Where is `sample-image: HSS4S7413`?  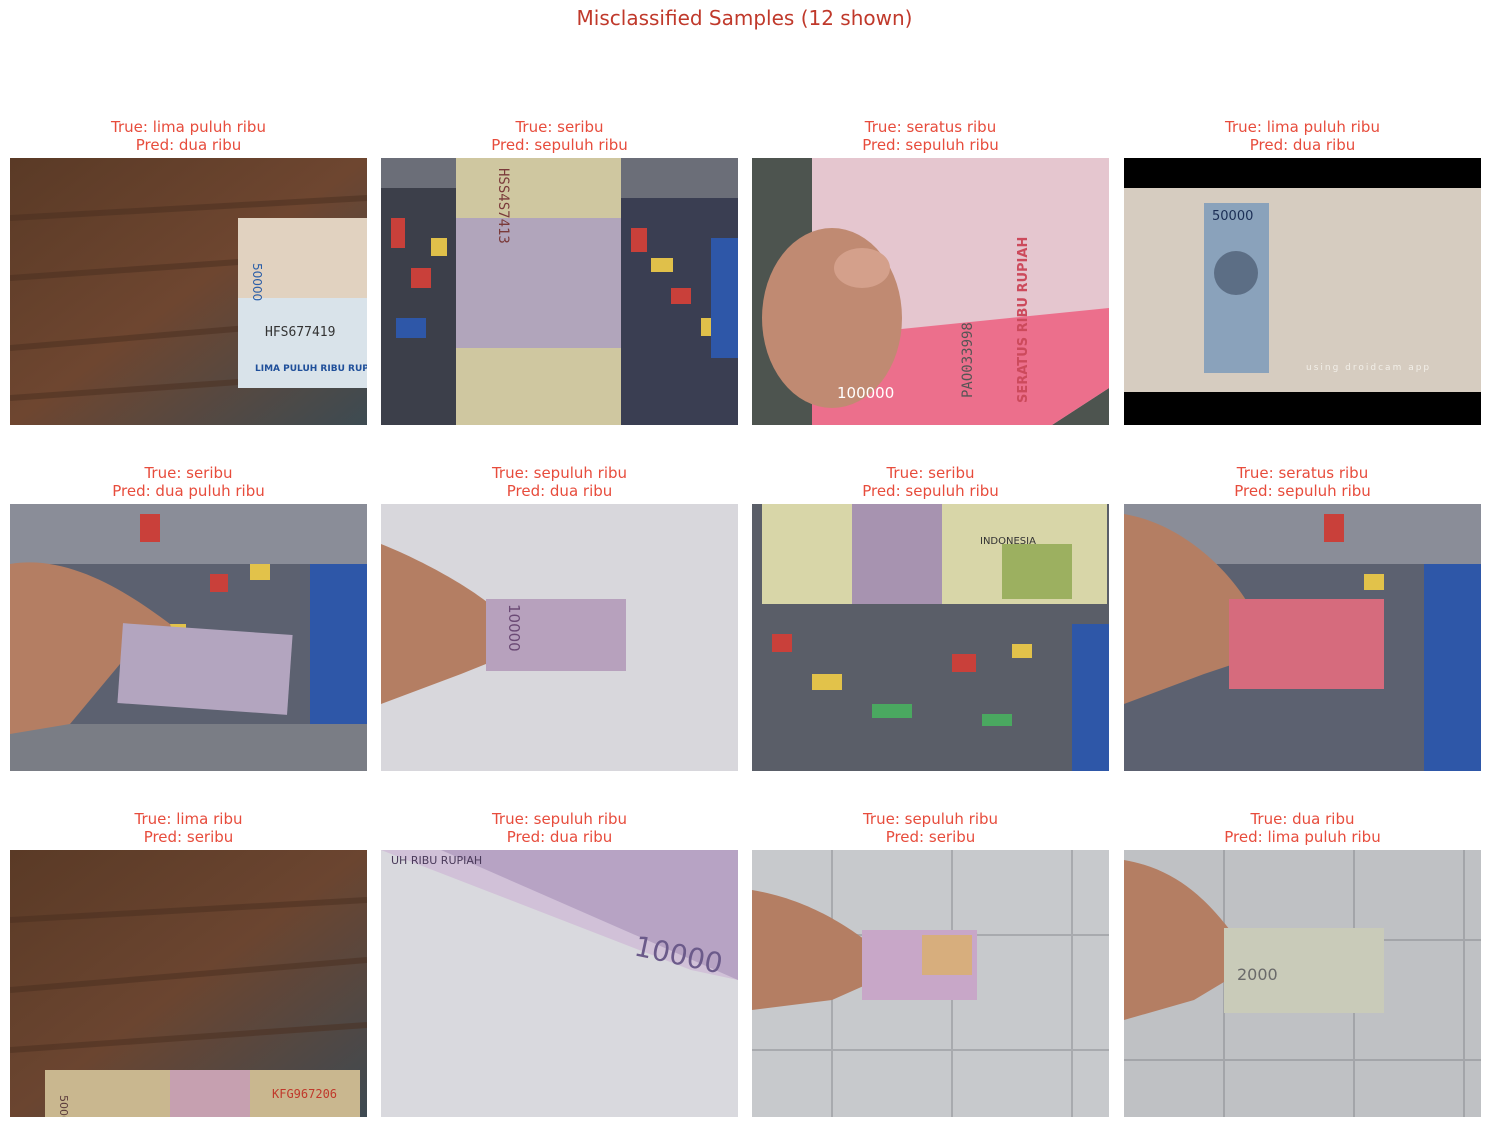 sample-image: HSS4S7413 is located at coordinates (559, 291).